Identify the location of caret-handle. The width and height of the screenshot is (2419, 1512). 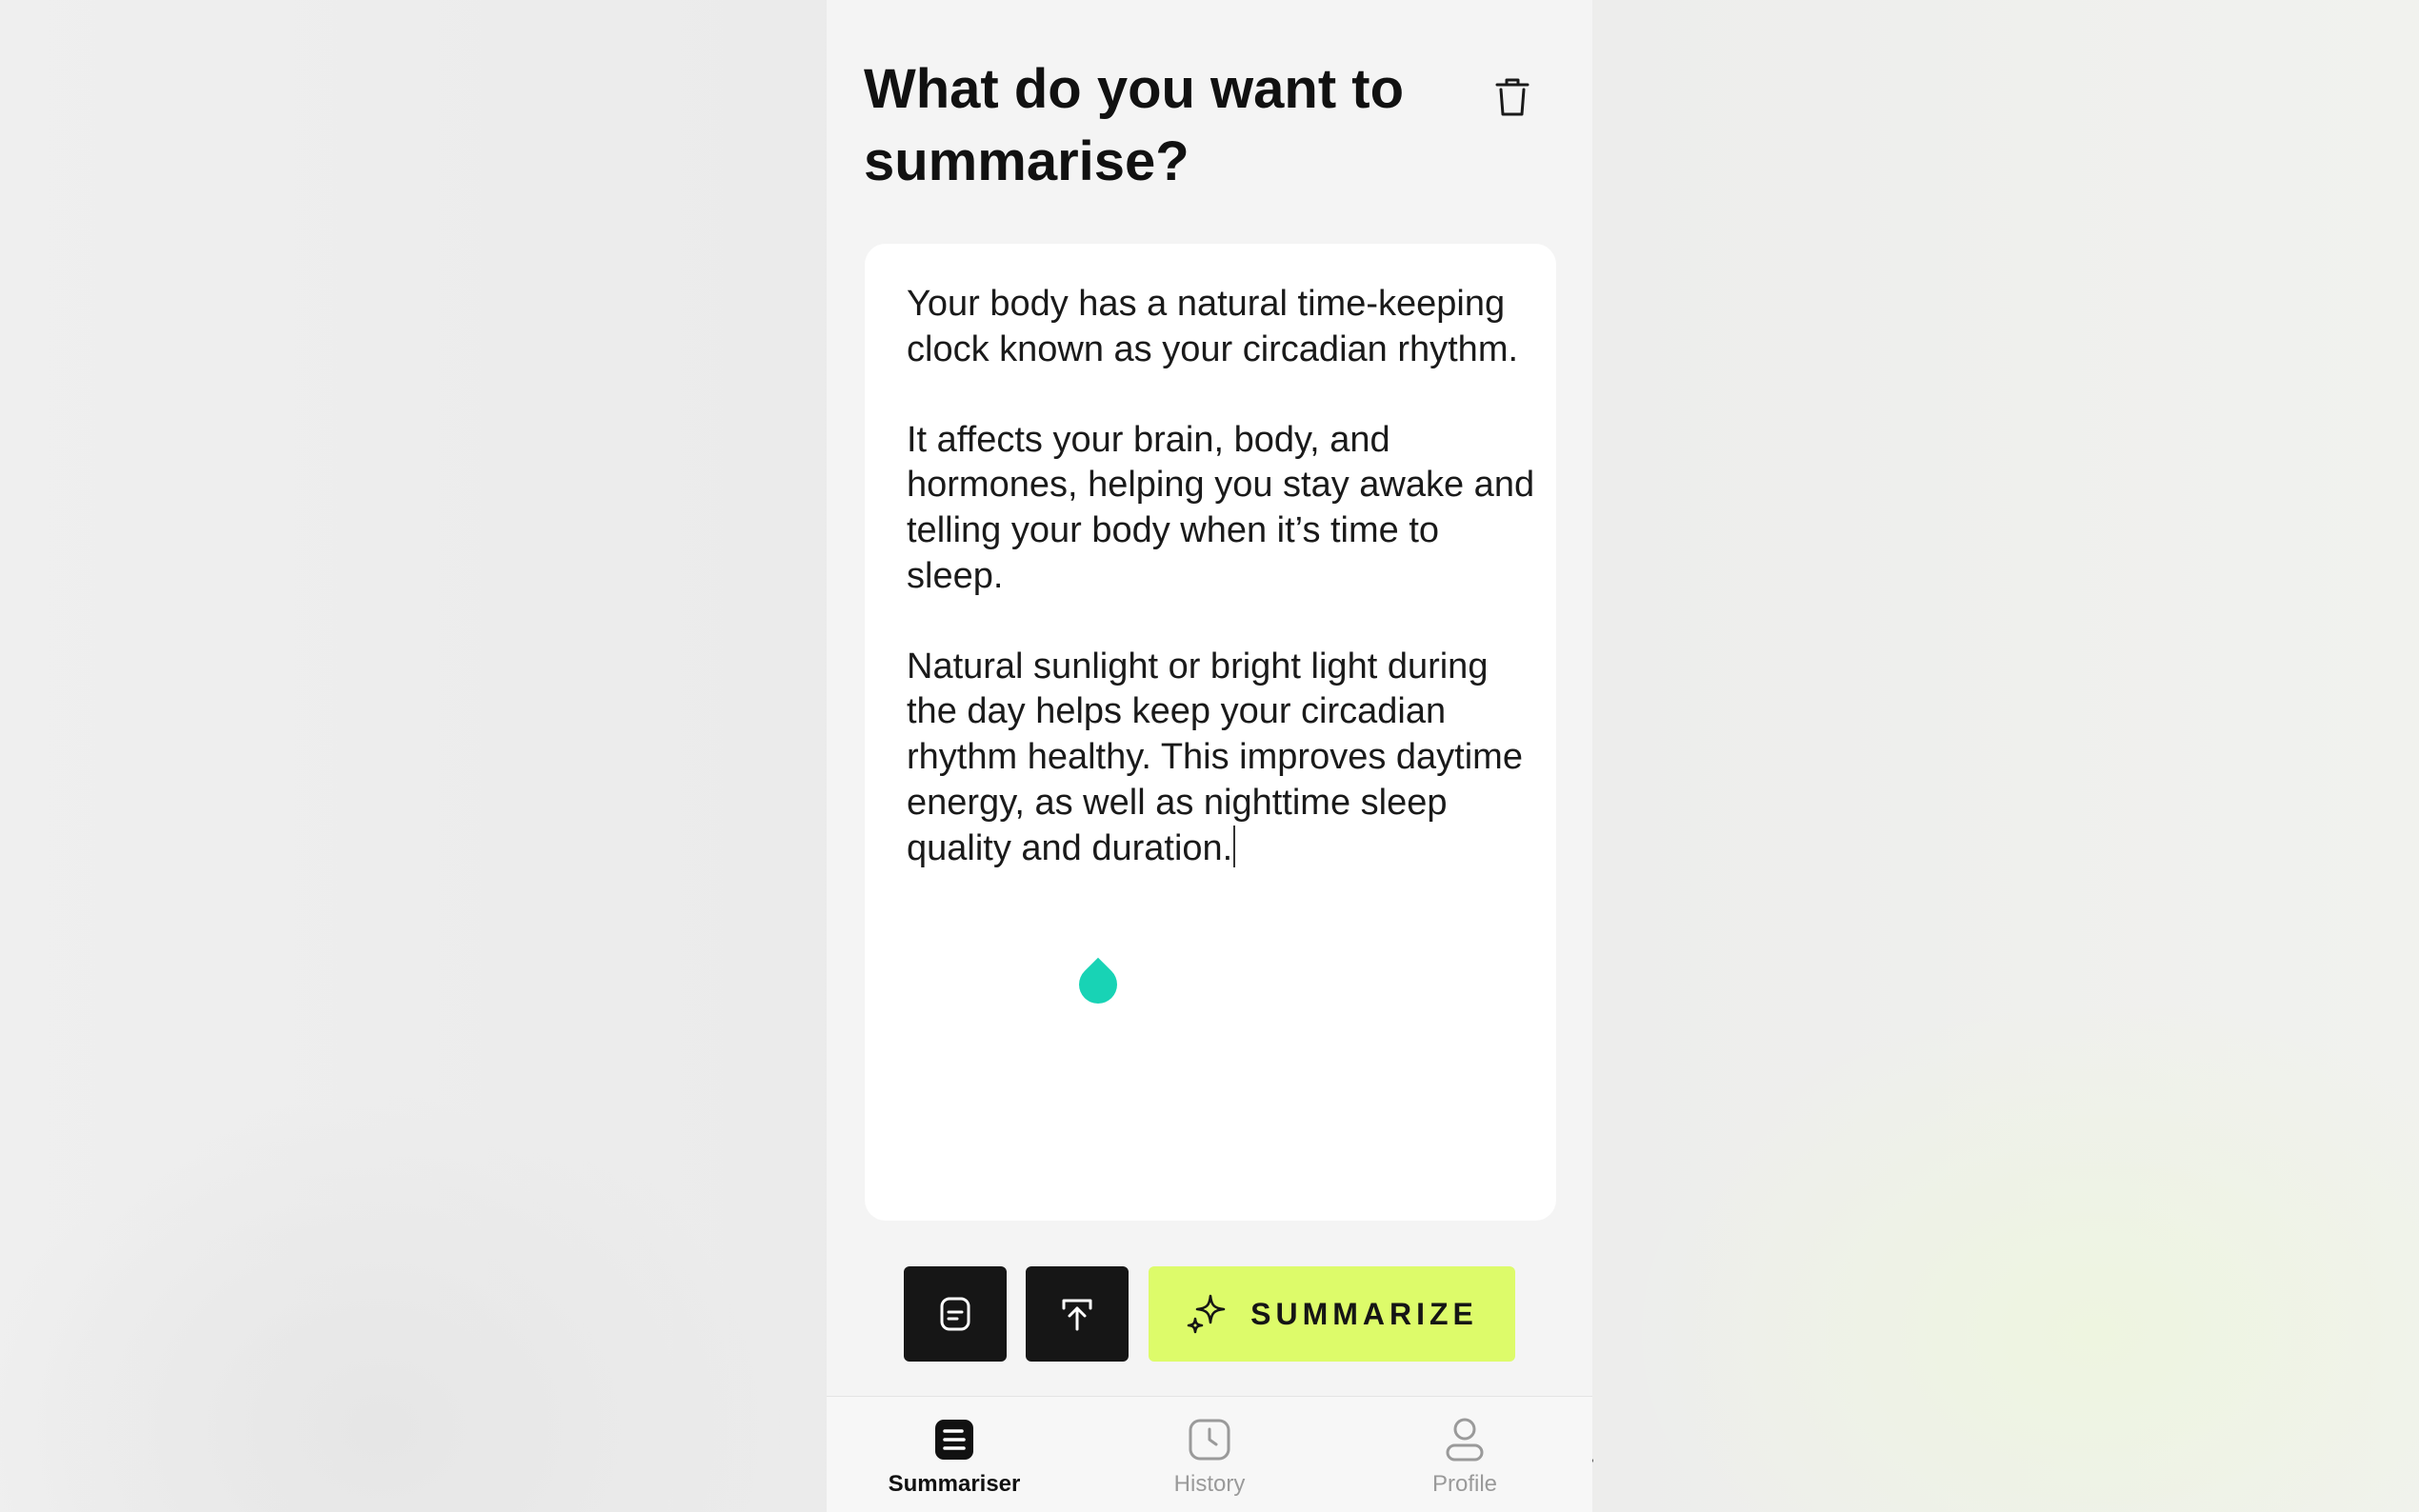
(1098, 984).